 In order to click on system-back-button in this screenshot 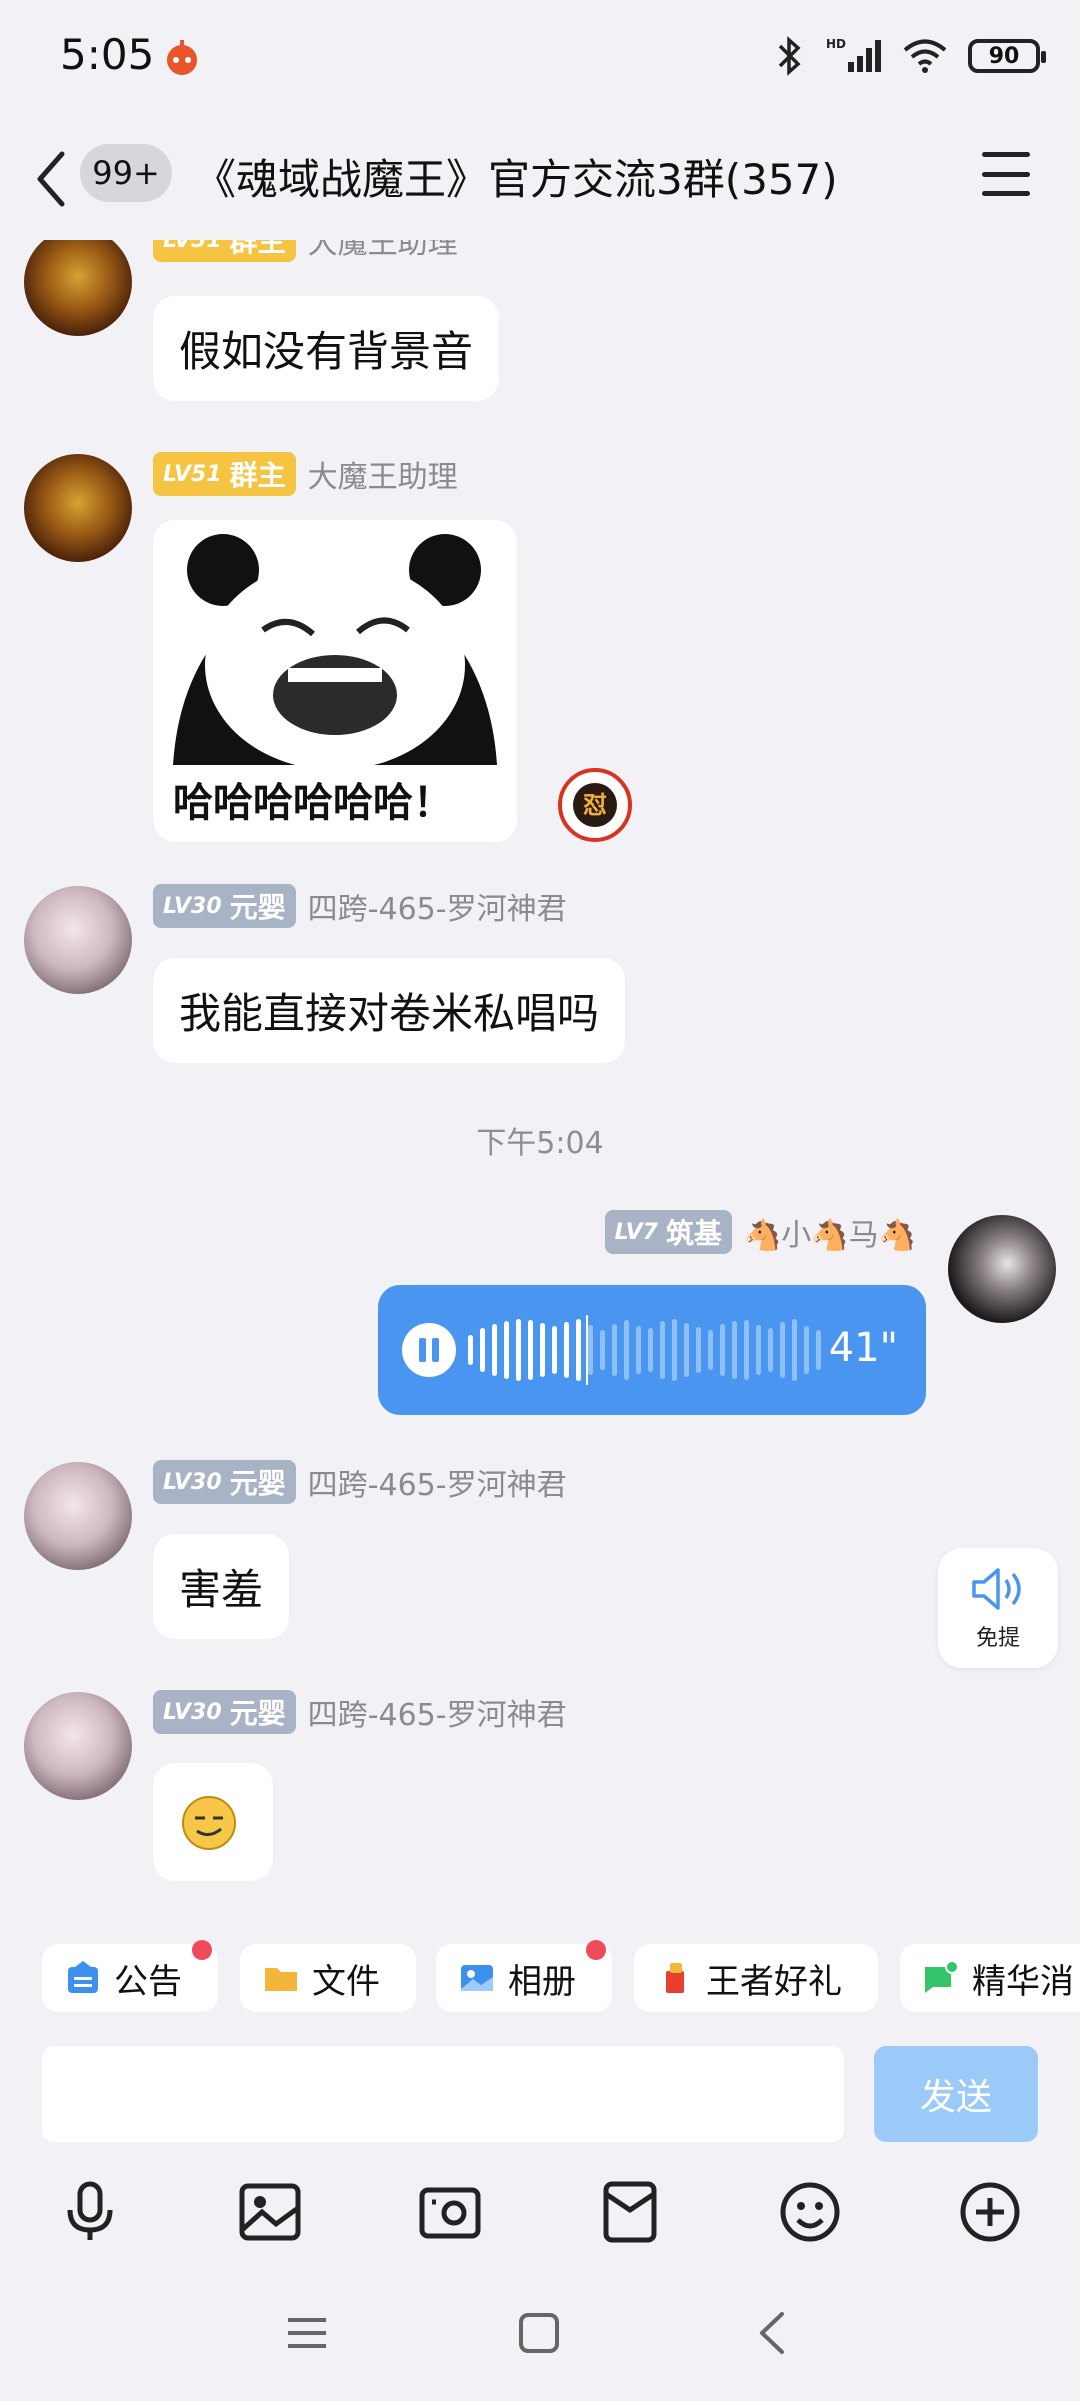, I will do `click(773, 2333)`.